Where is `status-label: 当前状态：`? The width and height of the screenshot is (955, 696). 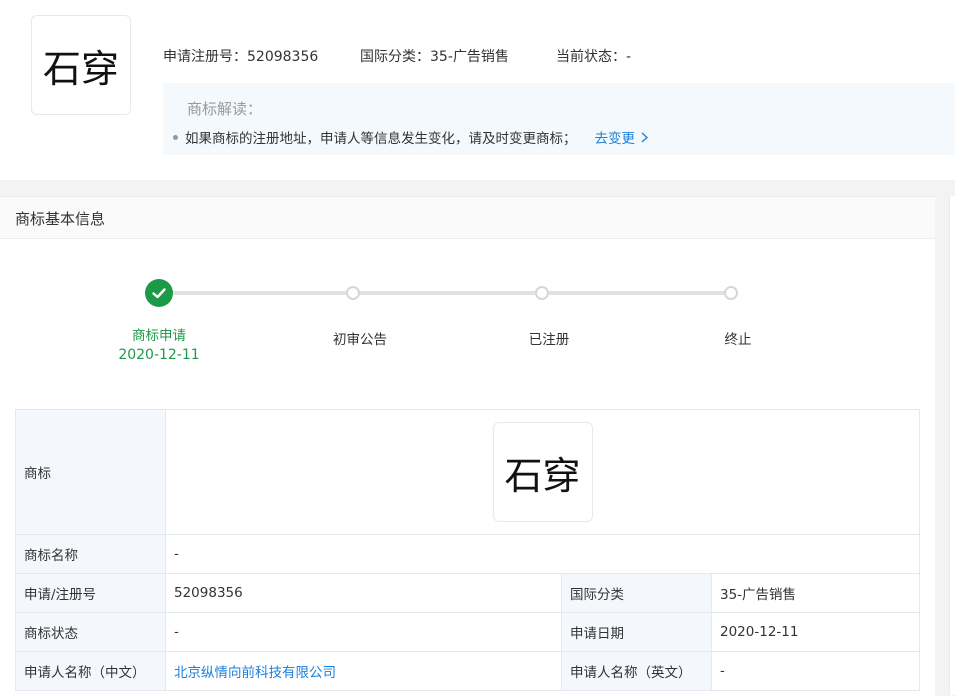 status-label: 当前状态： is located at coordinates (591, 57).